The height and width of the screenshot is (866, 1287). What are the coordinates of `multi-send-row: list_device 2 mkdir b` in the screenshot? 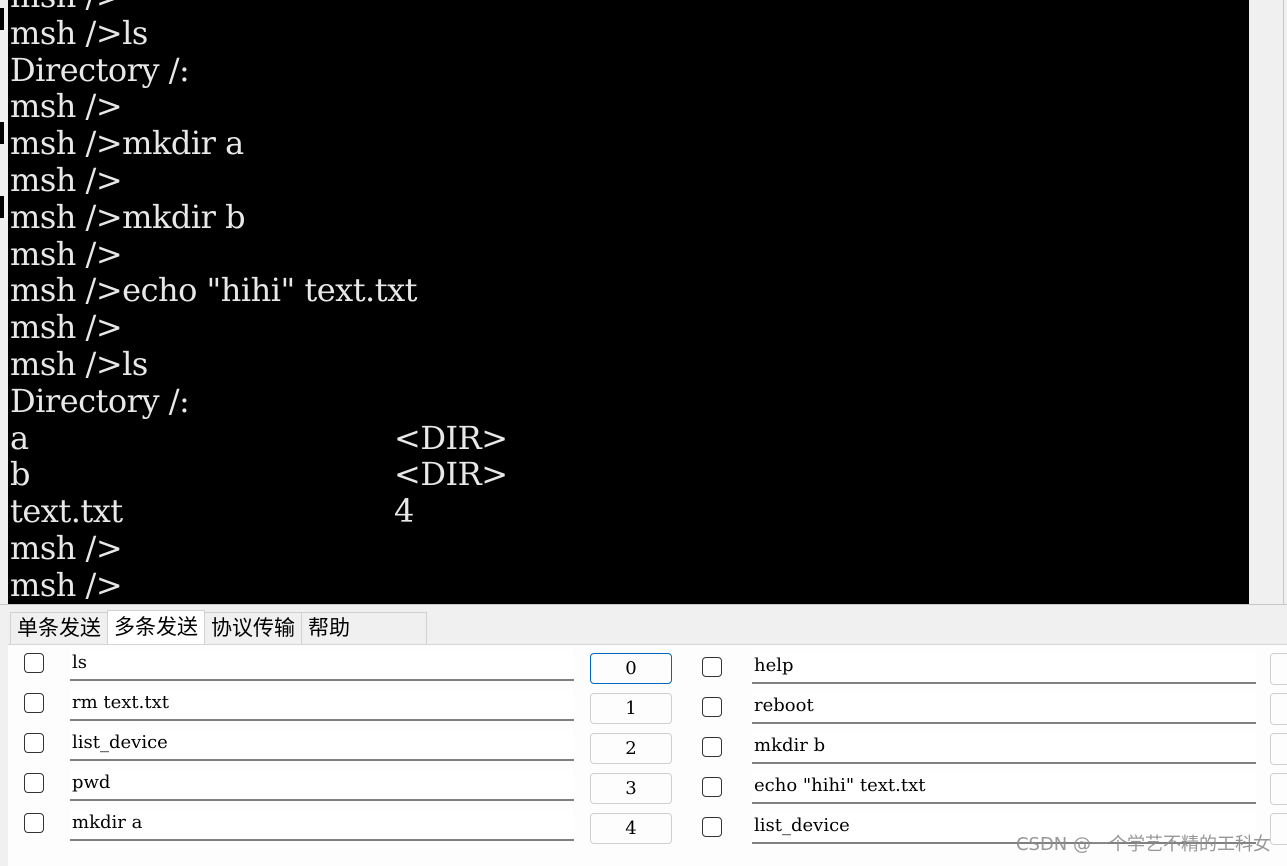 It's located at (647, 747).